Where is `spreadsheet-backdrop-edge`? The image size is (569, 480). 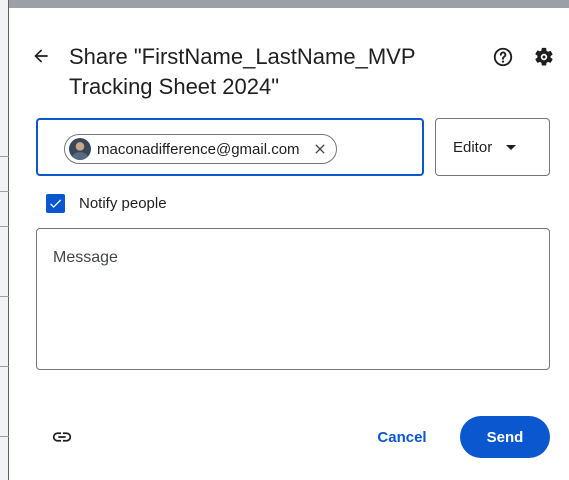
spreadsheet-backdrop-edge is located at coordinates (4, 240).